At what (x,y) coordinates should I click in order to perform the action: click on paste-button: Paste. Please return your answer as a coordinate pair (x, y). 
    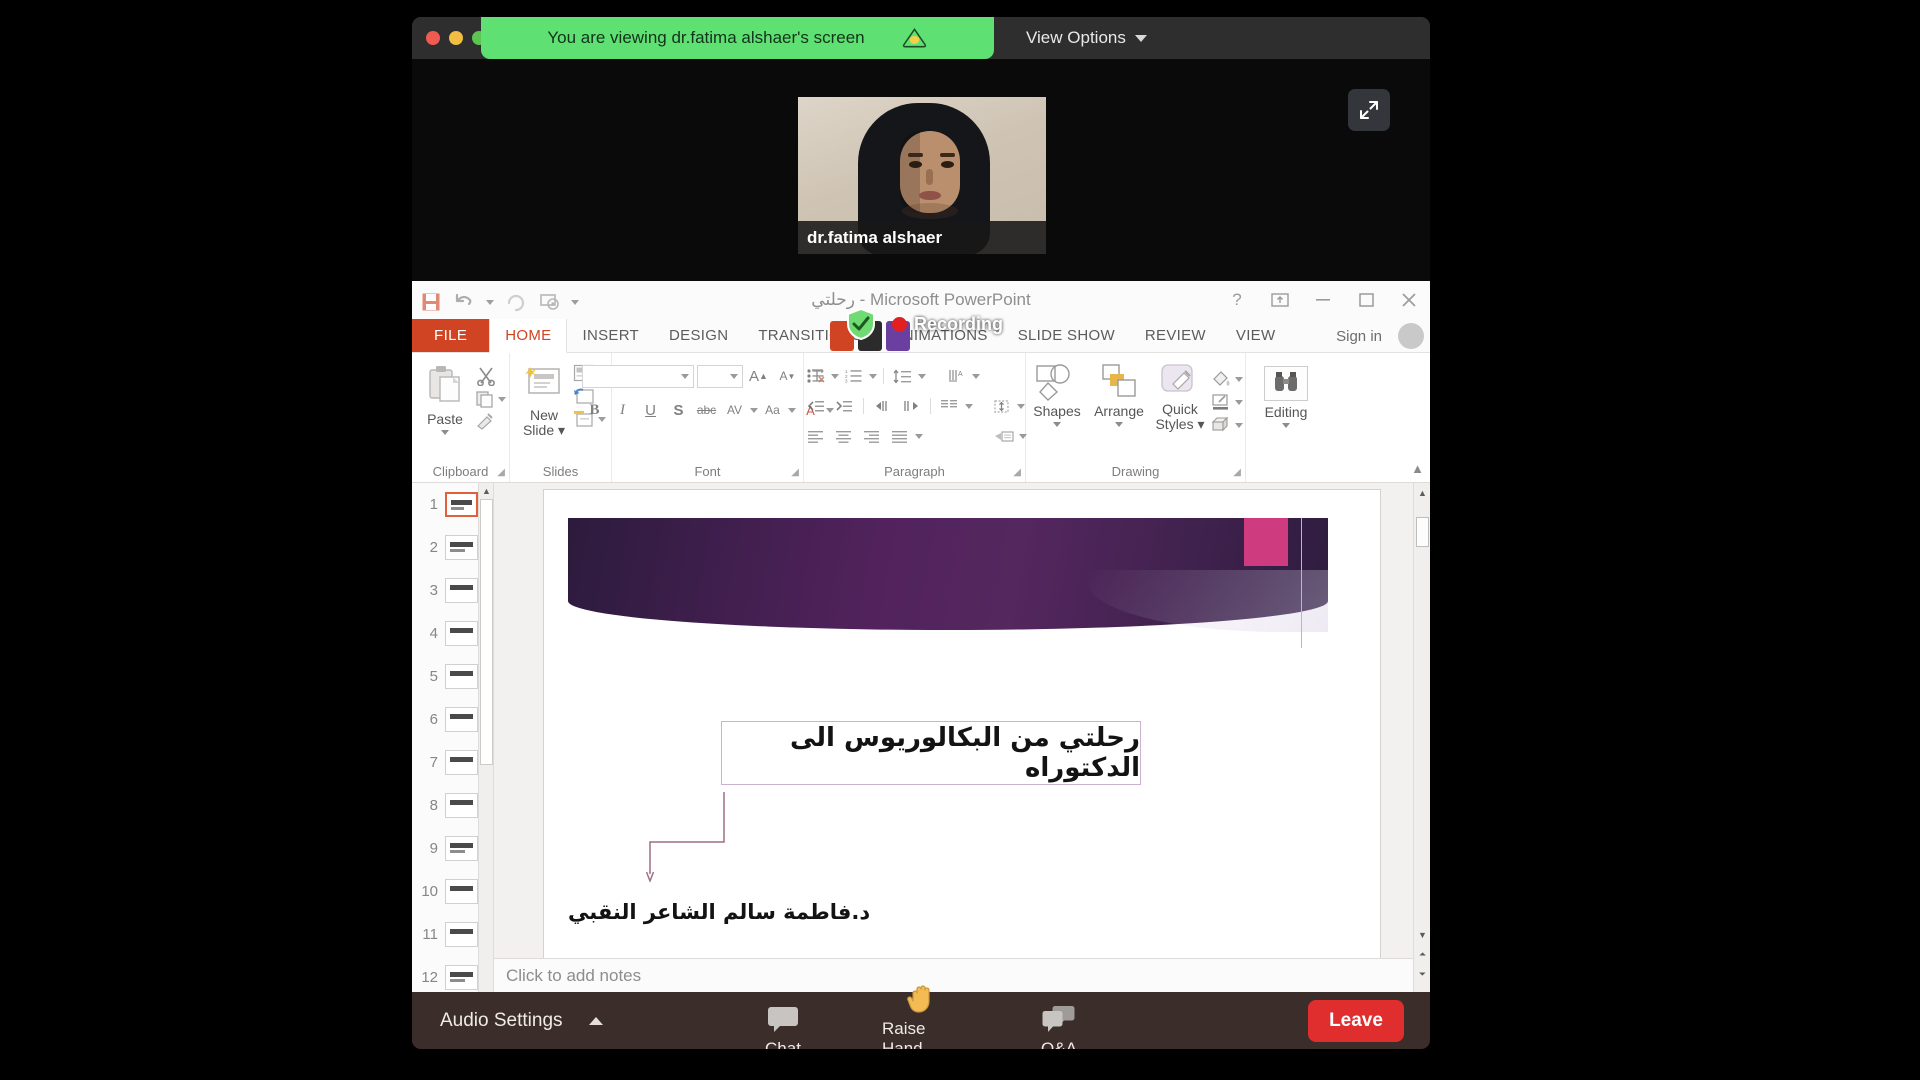
    Looking at the image, I should click on (445, 399).